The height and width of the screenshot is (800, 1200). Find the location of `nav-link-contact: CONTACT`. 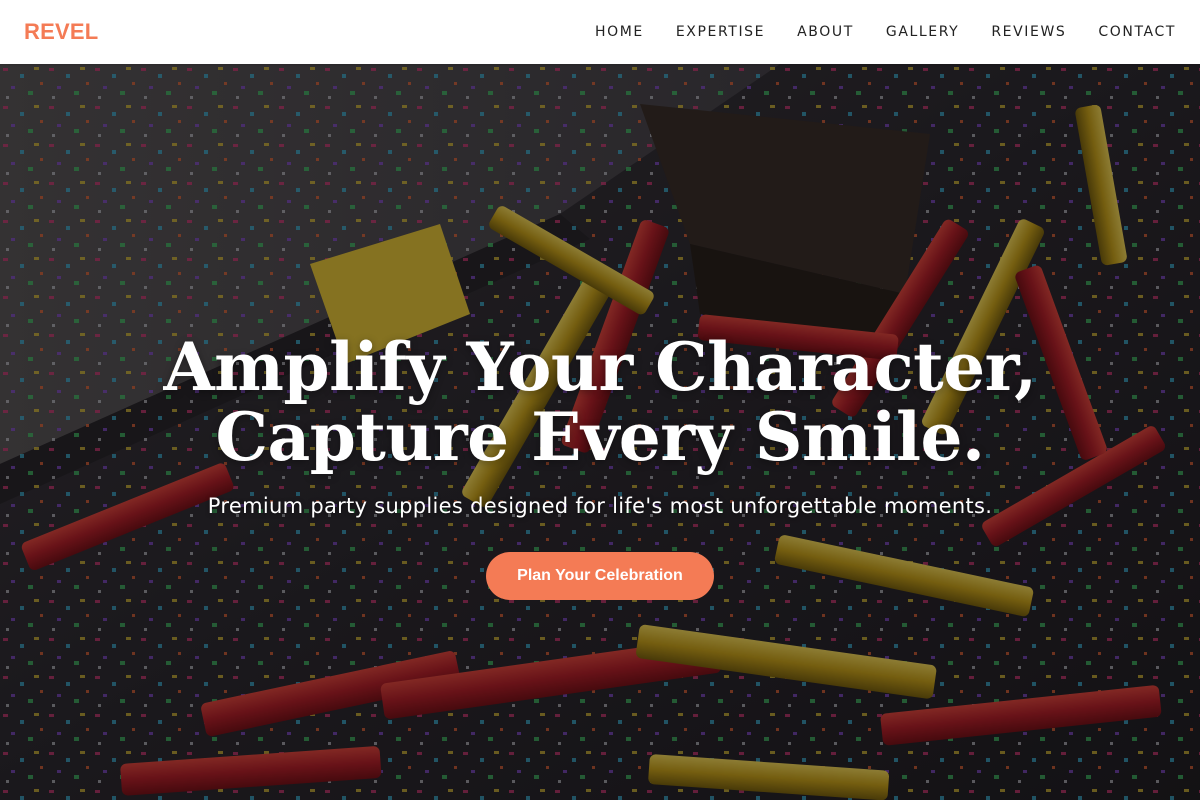

nav-link-contact: CONTACT is located at coordinates (1137, 32).